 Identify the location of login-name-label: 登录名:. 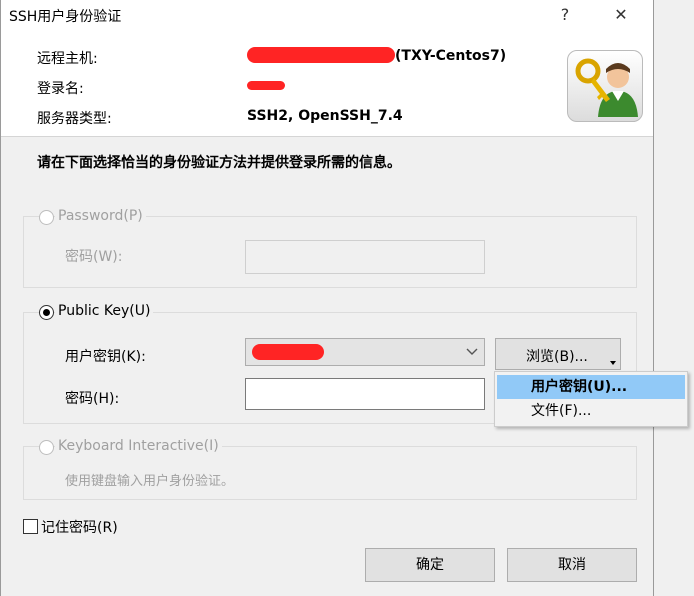
(60, 89).